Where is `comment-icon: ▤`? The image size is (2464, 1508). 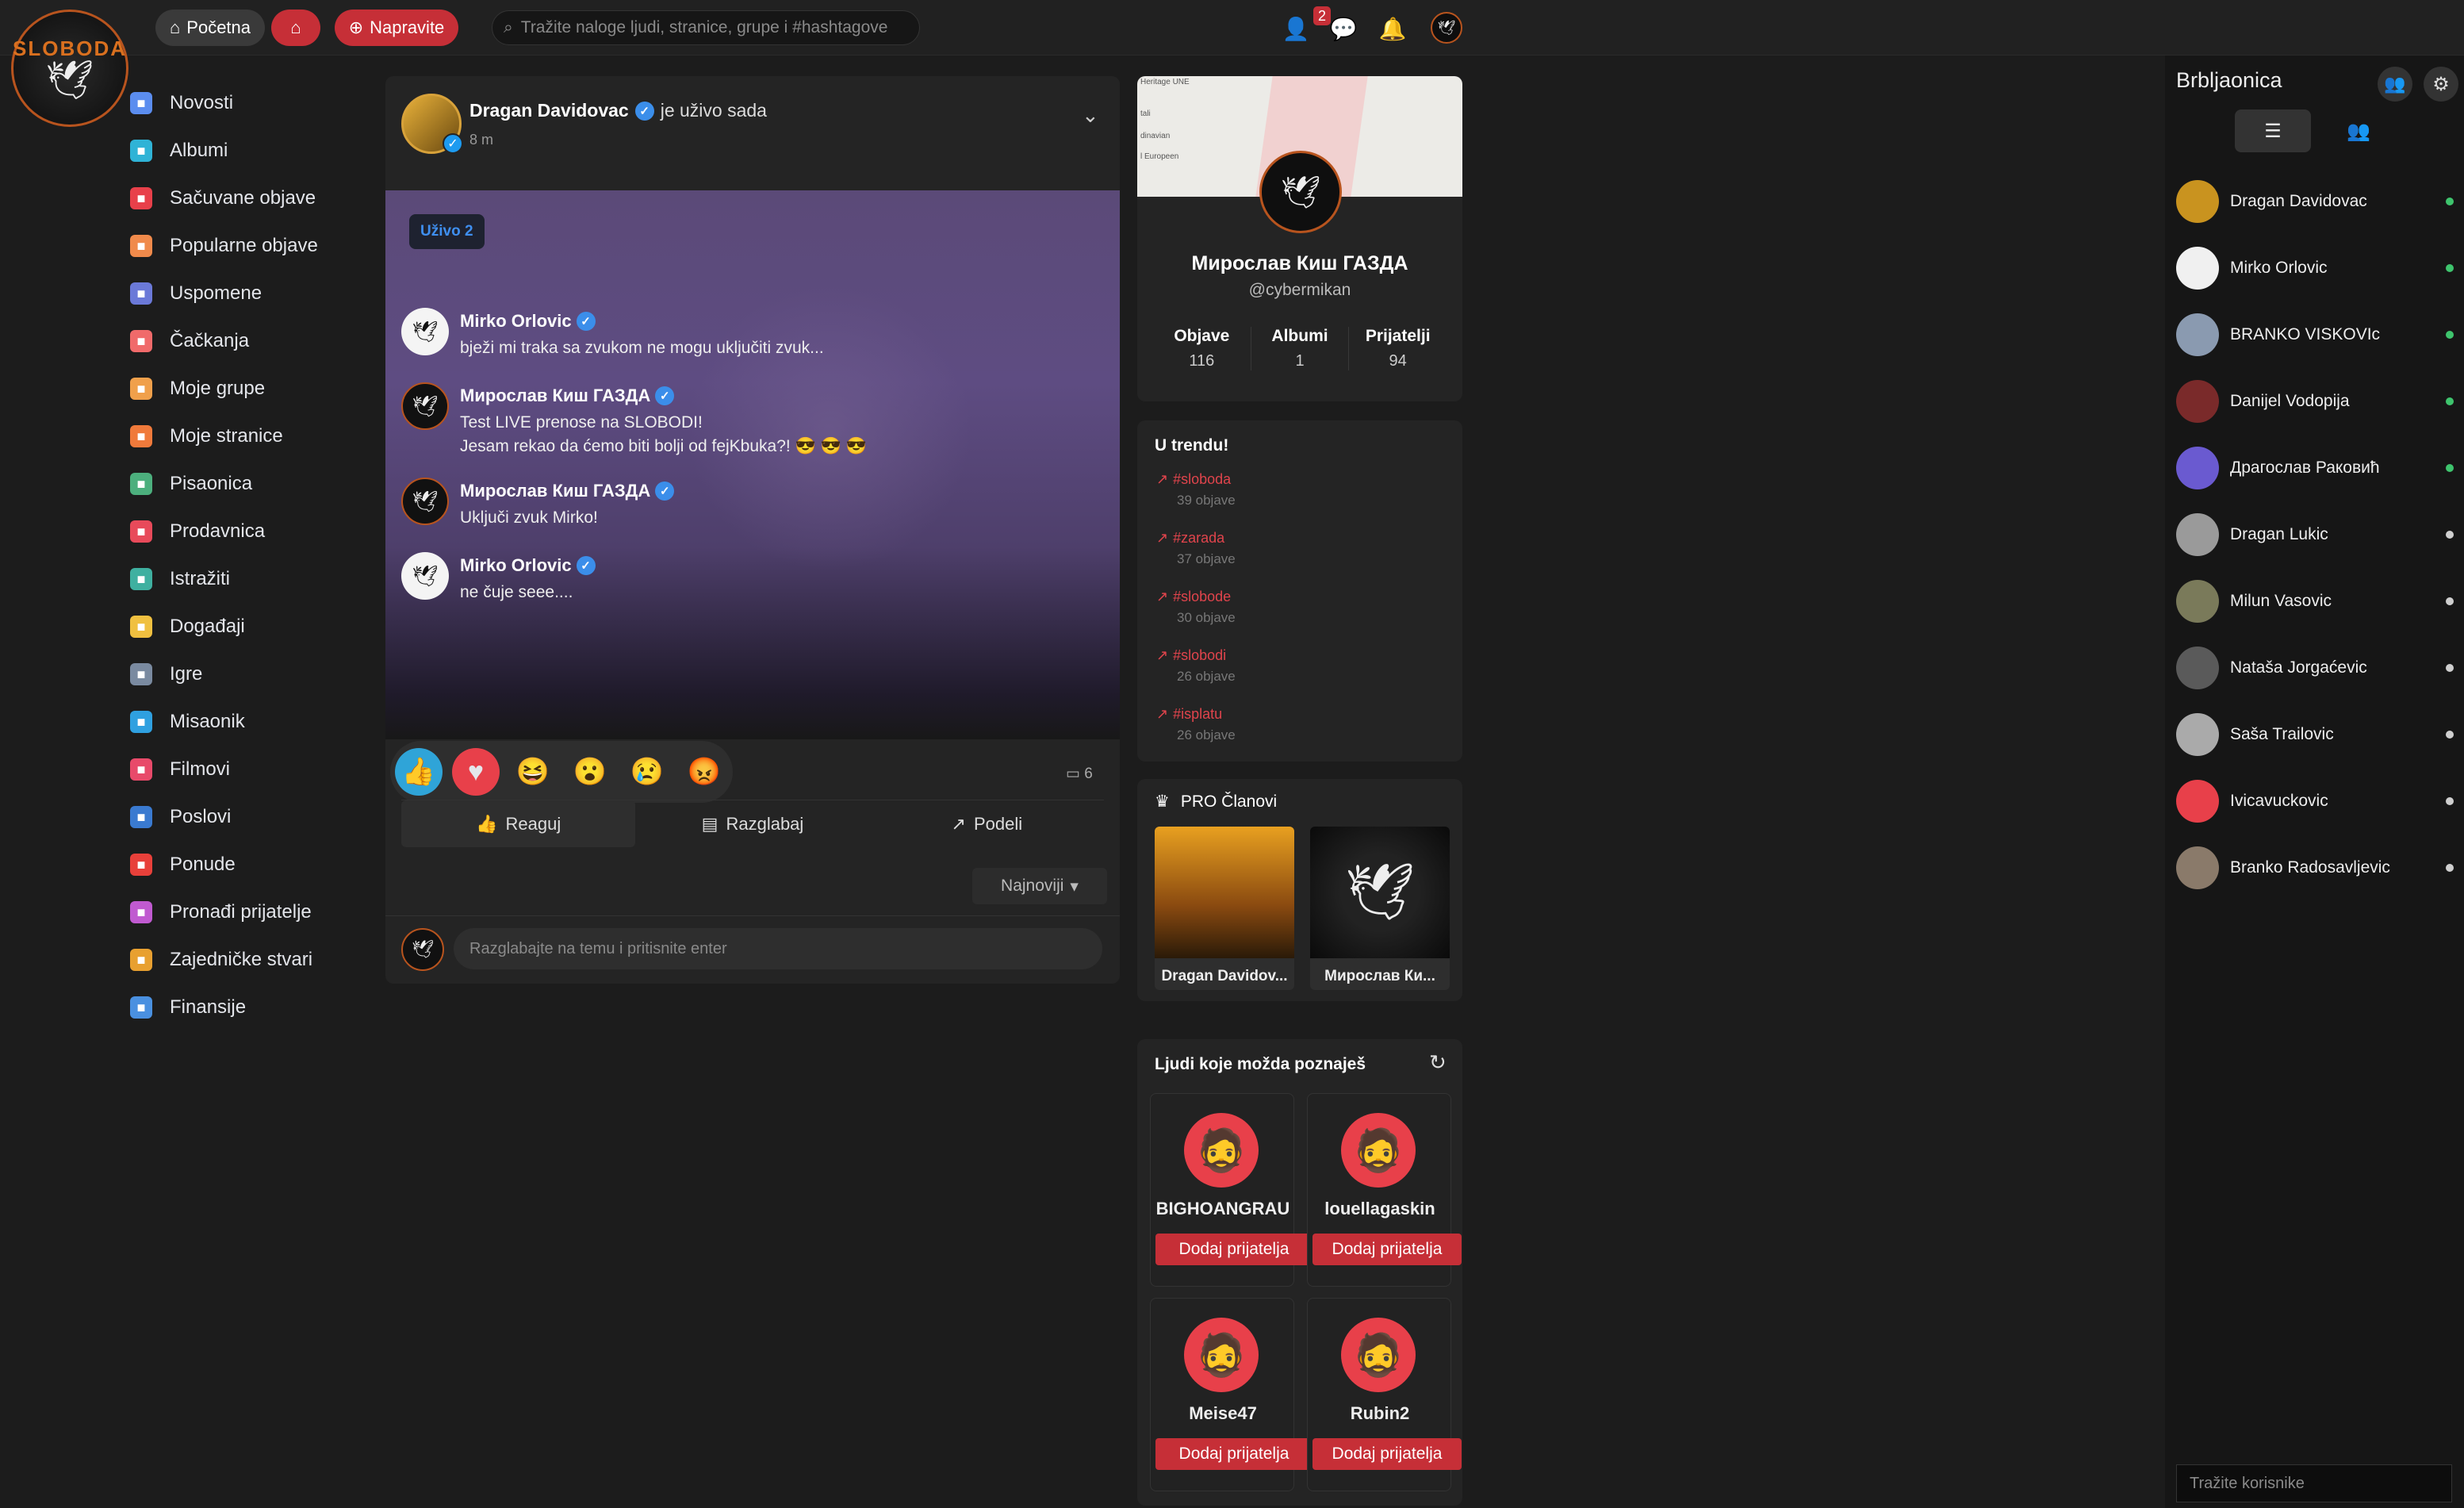 comment-icon: ▤ is located at coordinates (710, 823).